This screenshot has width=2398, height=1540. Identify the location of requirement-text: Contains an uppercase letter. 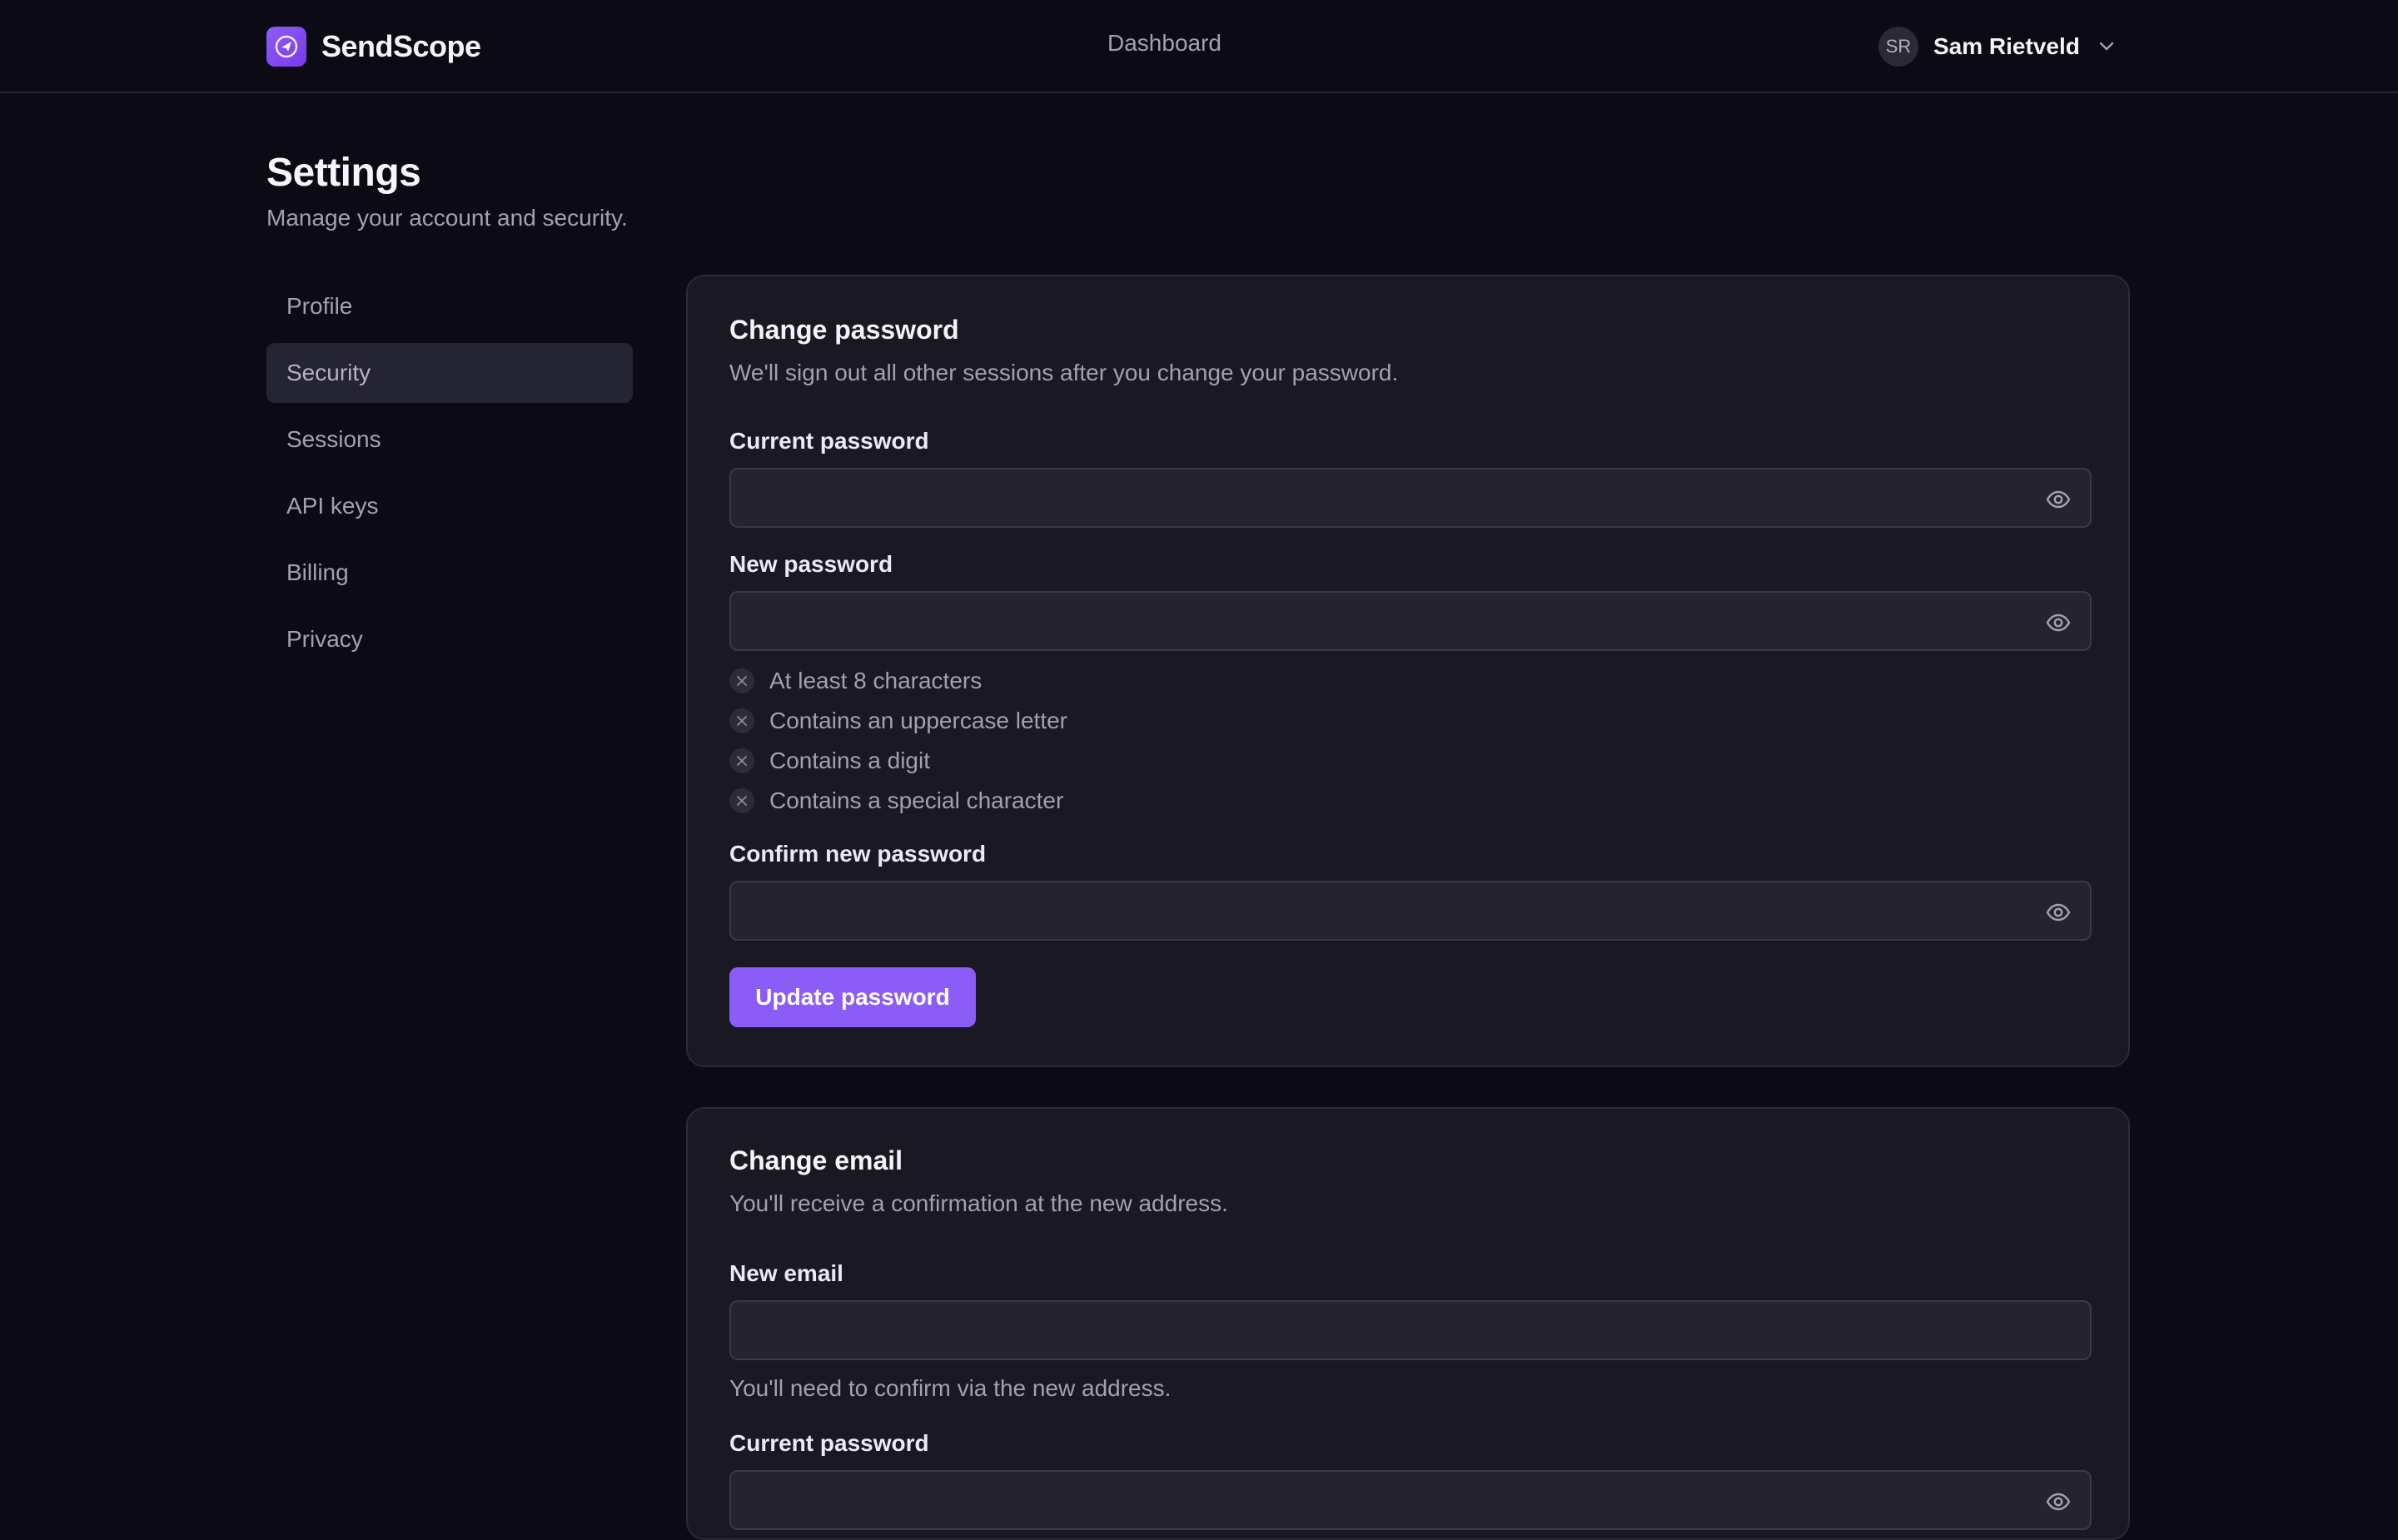
(918, 721).